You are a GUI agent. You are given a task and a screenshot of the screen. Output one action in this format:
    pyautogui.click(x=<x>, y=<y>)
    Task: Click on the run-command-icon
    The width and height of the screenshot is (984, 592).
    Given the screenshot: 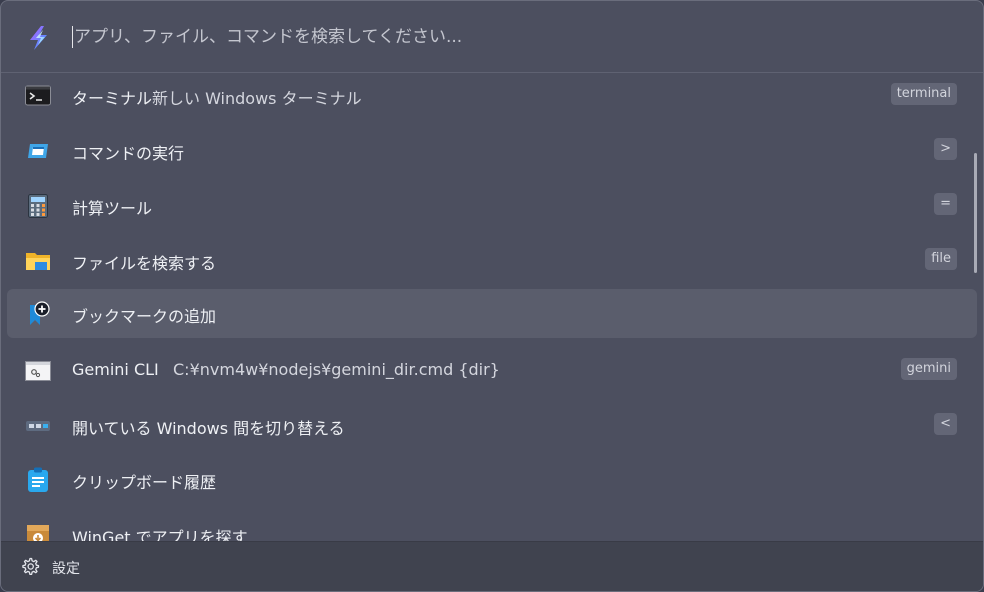 What is the action you would take?
    pyautogui.click(x=38, y=151)
    